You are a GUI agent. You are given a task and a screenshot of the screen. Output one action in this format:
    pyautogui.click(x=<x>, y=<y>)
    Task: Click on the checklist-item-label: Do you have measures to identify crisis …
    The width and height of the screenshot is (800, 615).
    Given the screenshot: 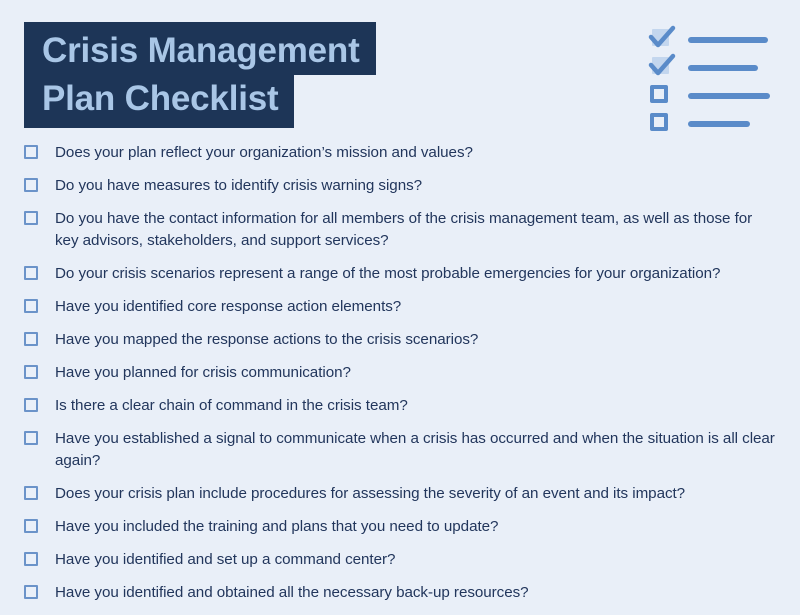 What is the action you would take?
    pyautogui.click(x=239, y=185)
    